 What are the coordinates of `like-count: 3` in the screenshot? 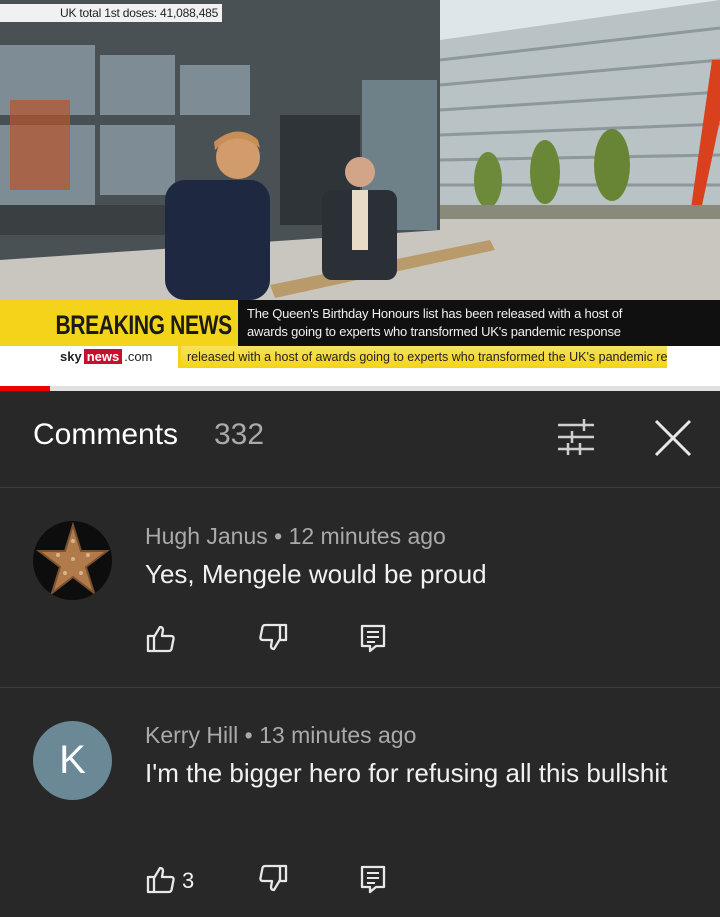 It's located at (188, 880).